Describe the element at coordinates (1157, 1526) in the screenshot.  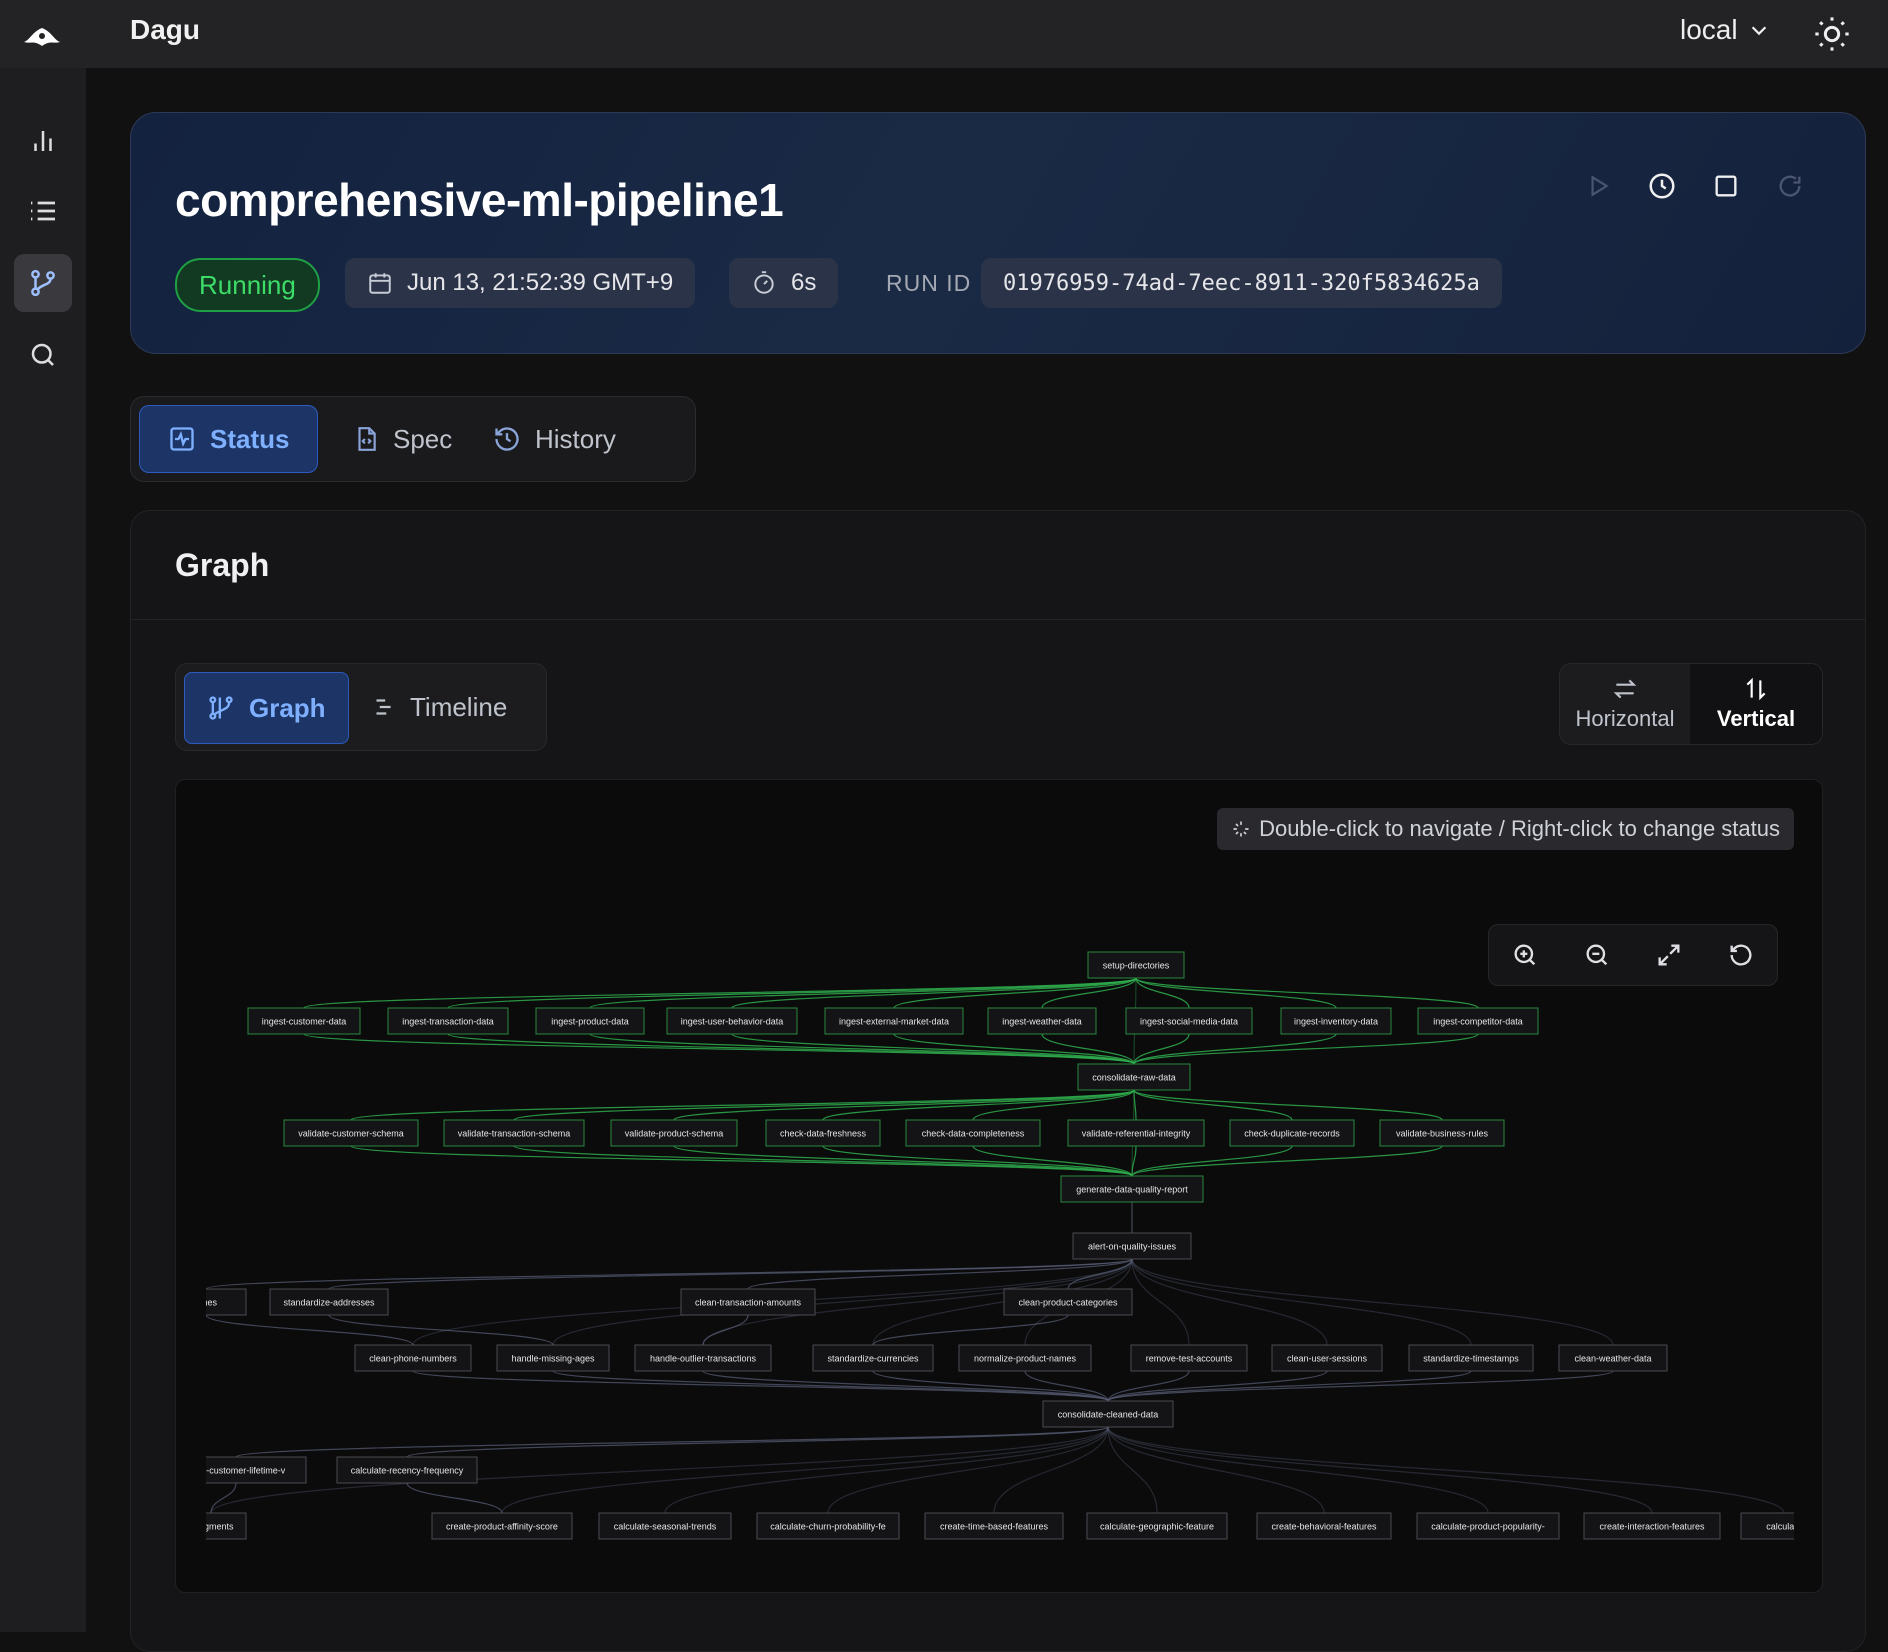
I see `graph-node: calculate-geographic-feature` at that location.